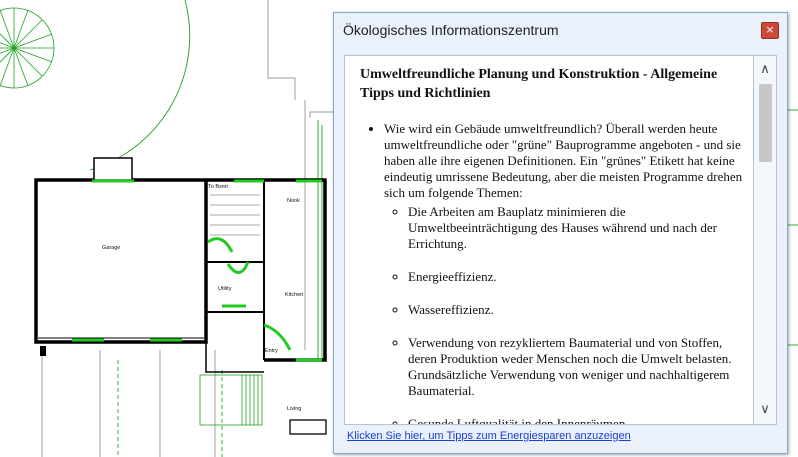  Describe the element at coordinates (765, 123) in the screenshot. I see `scrollbar-thumb` at that location.